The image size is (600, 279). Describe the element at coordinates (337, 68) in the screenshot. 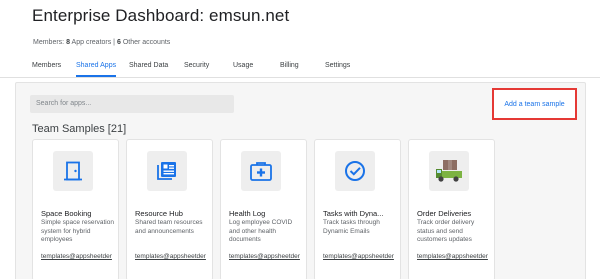

I see `tab-settings: Settings` at that location.